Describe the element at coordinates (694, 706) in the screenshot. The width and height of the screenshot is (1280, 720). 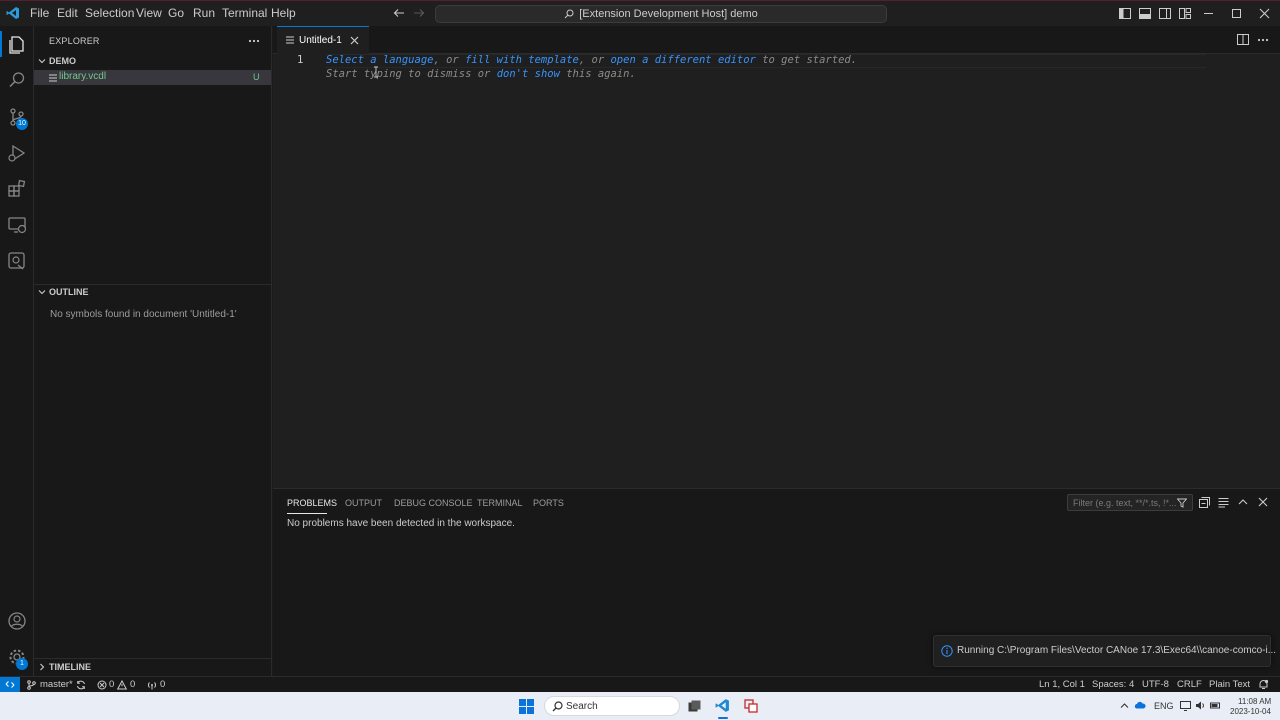
I see `task-view-icon` at that location.